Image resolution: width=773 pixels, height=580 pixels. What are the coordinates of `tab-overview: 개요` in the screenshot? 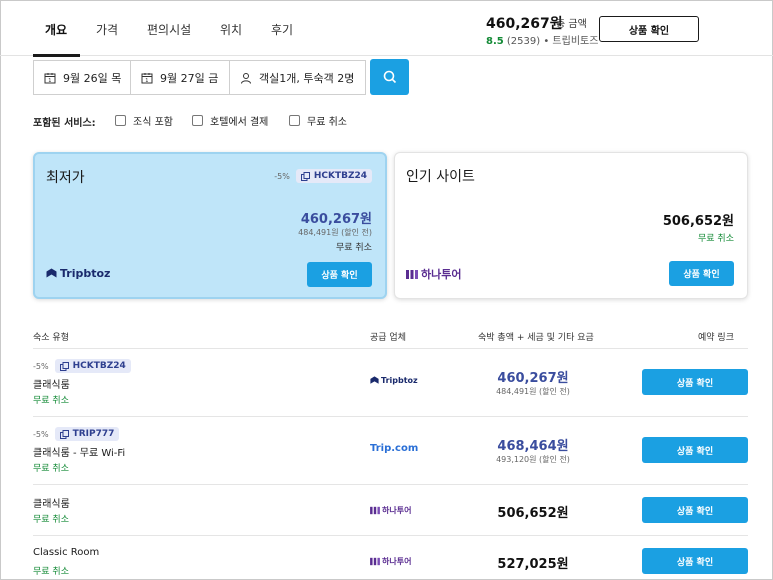 It's located at (56, 29).